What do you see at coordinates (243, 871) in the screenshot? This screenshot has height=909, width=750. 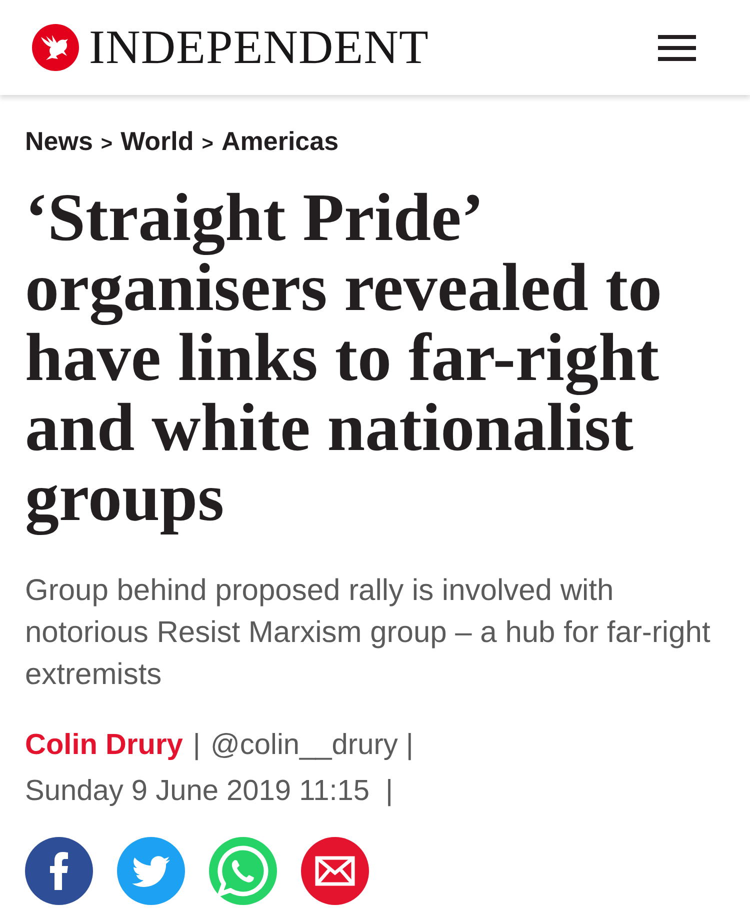 I see `phone-speech-bubble-icon` at bounding box center [243, 871].